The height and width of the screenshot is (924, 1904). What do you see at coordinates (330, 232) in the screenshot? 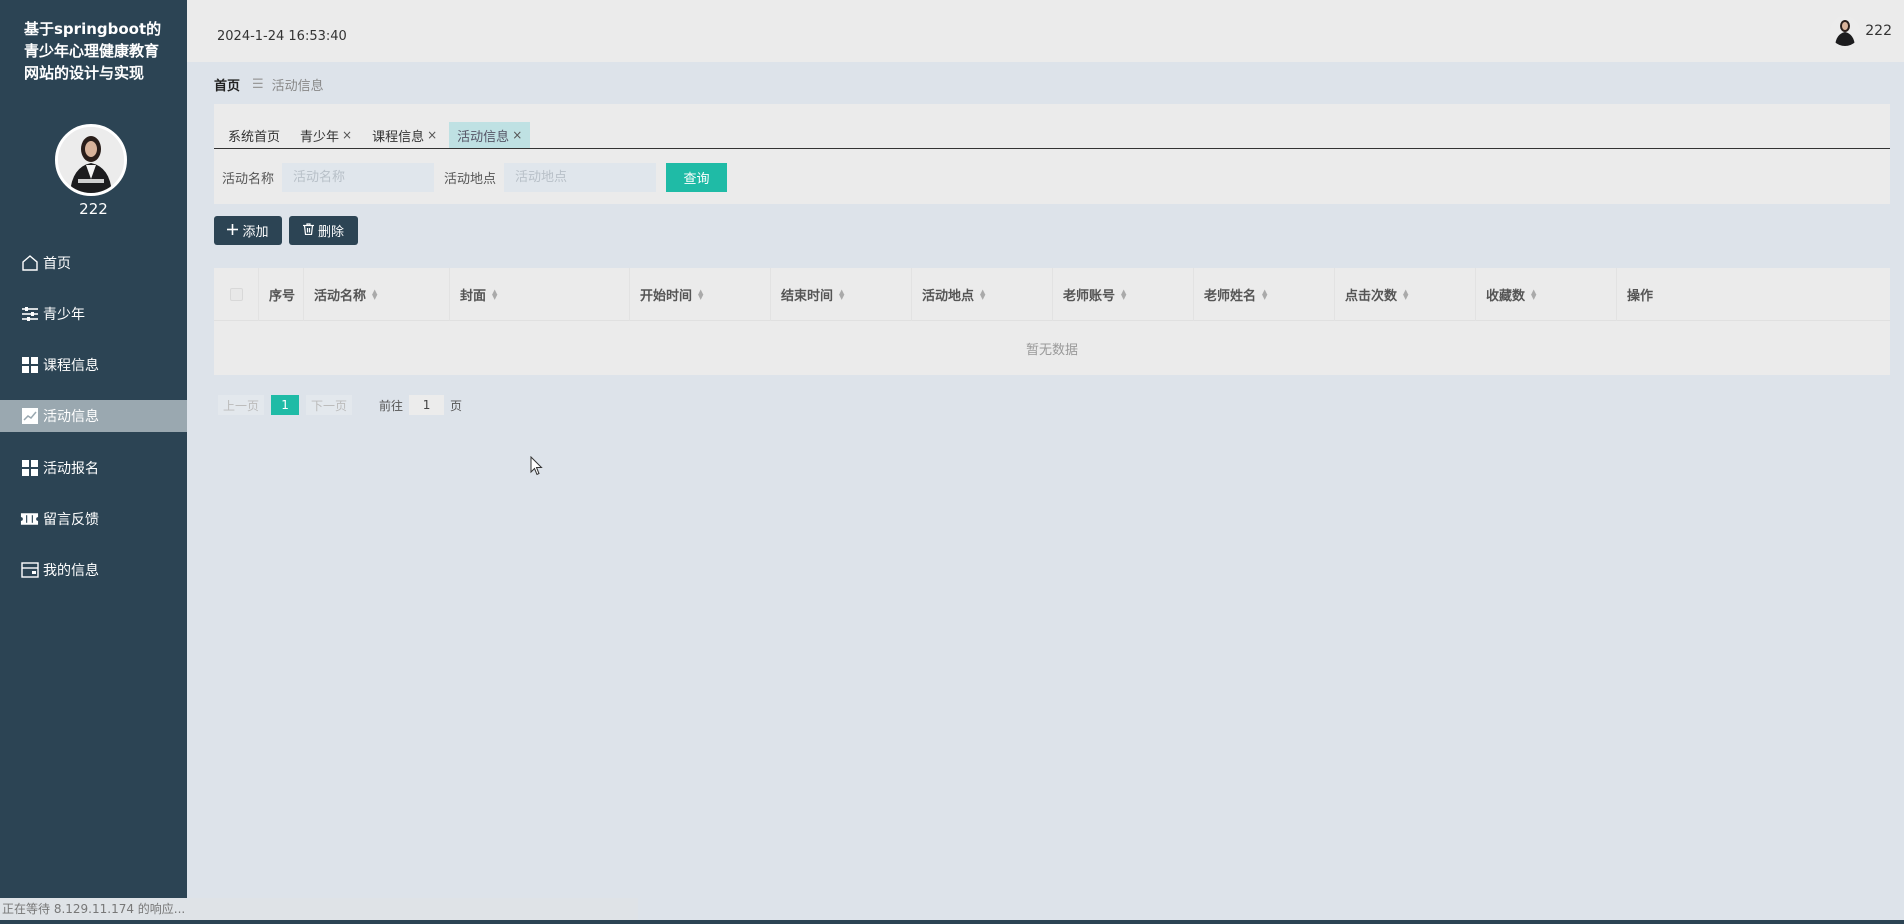
I see `delete-button-label: 删除` at bounding box center [330, 232].